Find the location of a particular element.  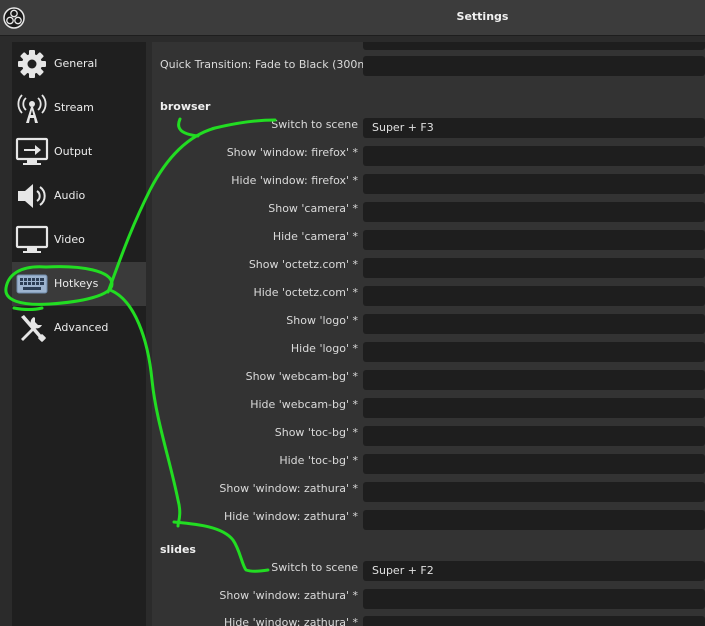

hotkey-label: Show 'window: firefox' * is located at coordinates (292, 152).